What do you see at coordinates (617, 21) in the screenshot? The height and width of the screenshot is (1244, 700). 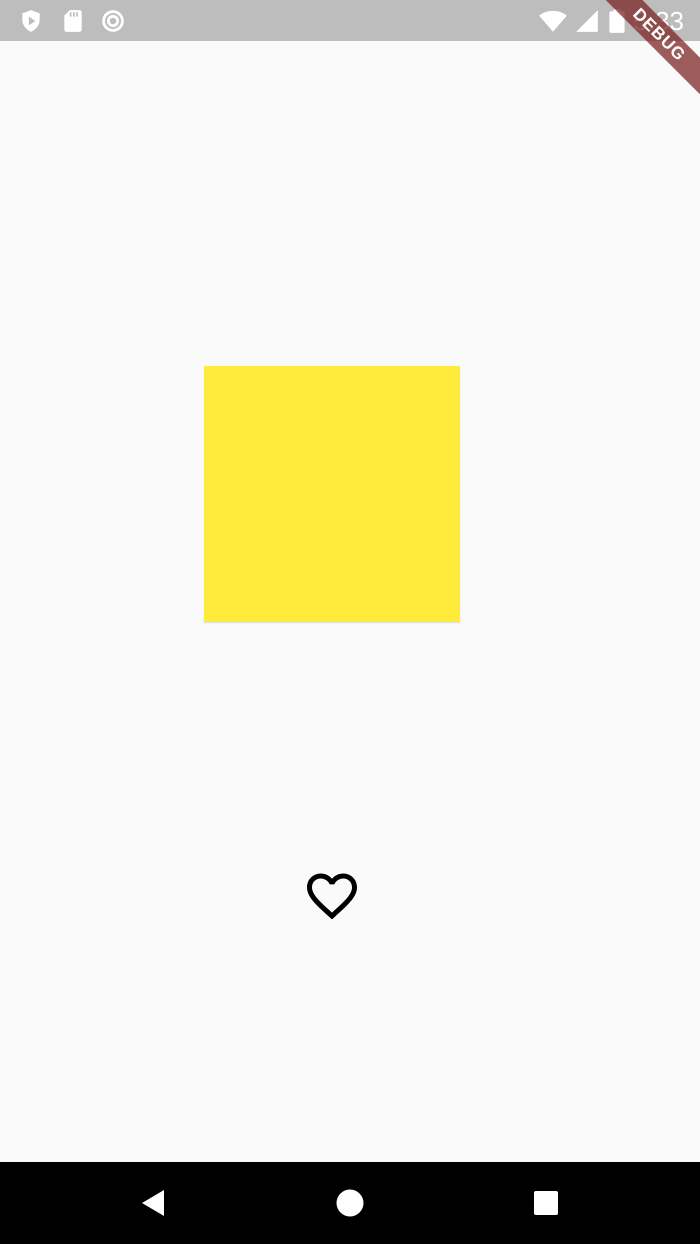 I see `battery-icon` at bounding box center [617, 21].